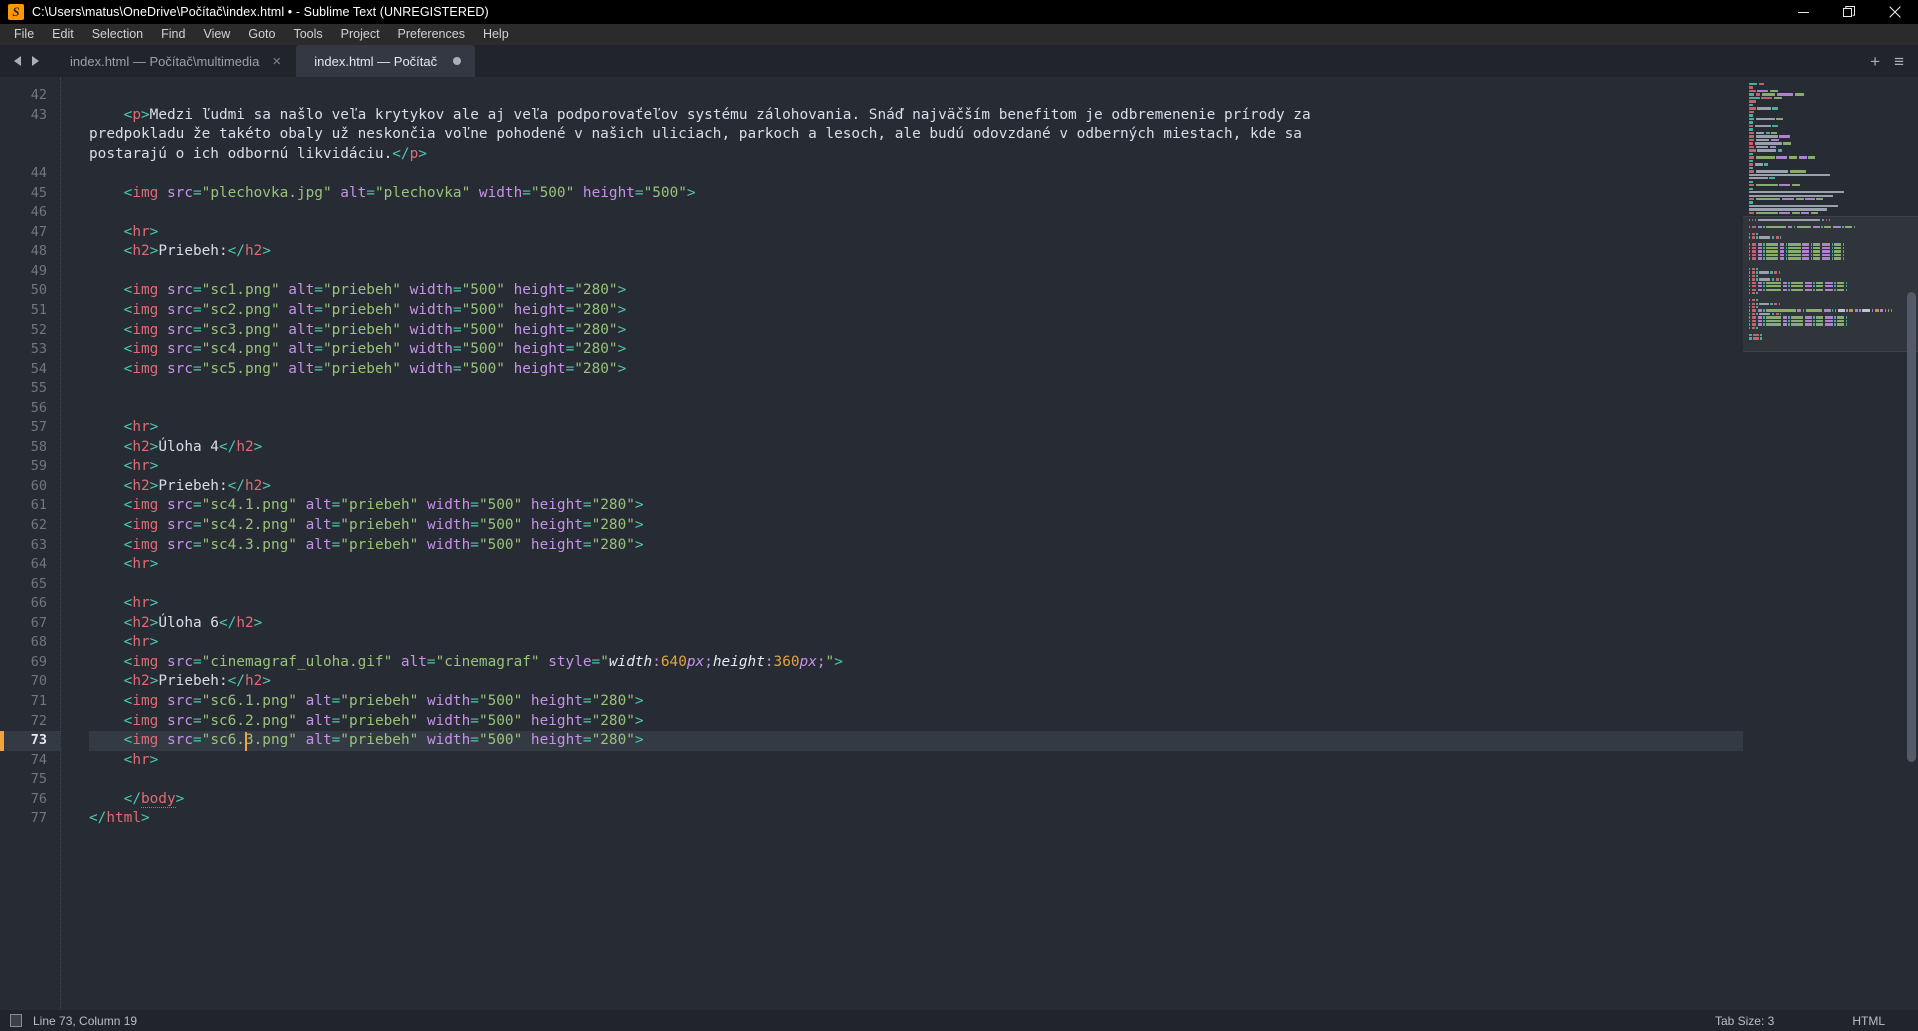  What do you see at coordinates (38, 407) in the screenshot?
I see `line-number: 56` at bounding box center [38, 407].